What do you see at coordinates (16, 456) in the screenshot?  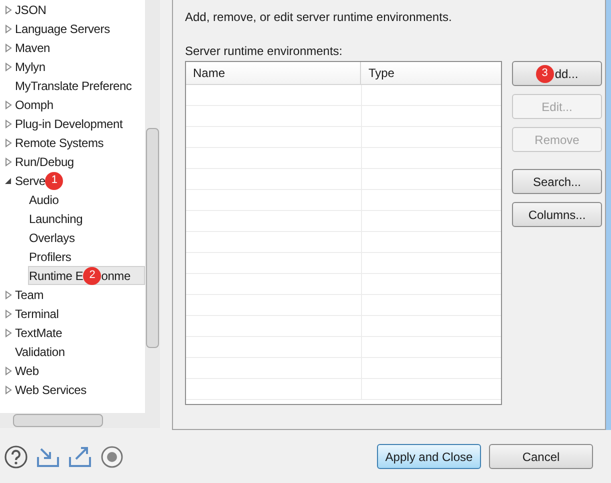 I see `help-icon` at bounding box center [16, 456].